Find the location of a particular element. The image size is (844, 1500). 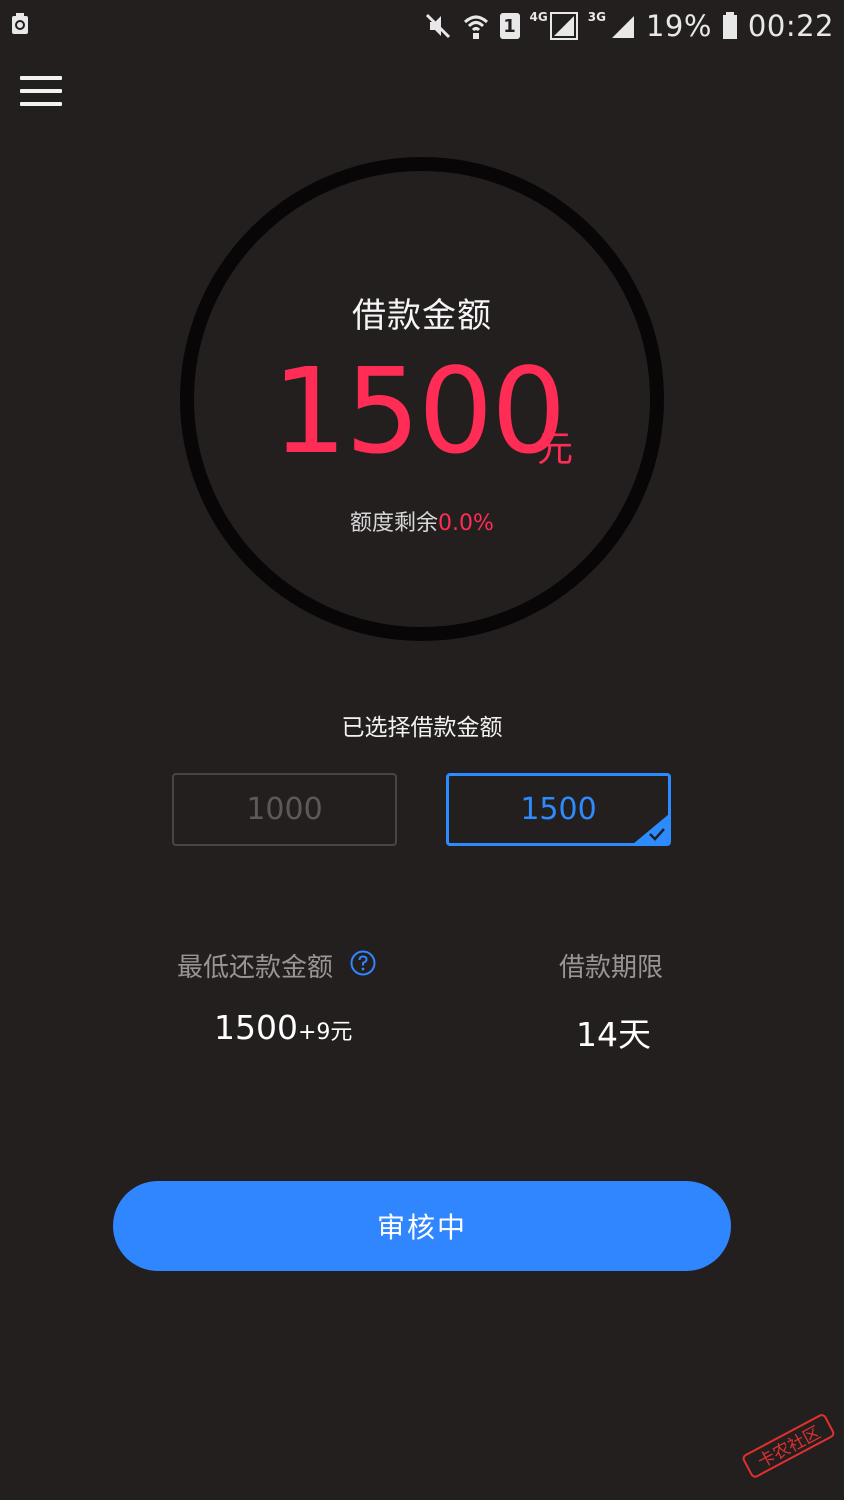

amount-option-label: 1500 is located at coordinates (558, 809).